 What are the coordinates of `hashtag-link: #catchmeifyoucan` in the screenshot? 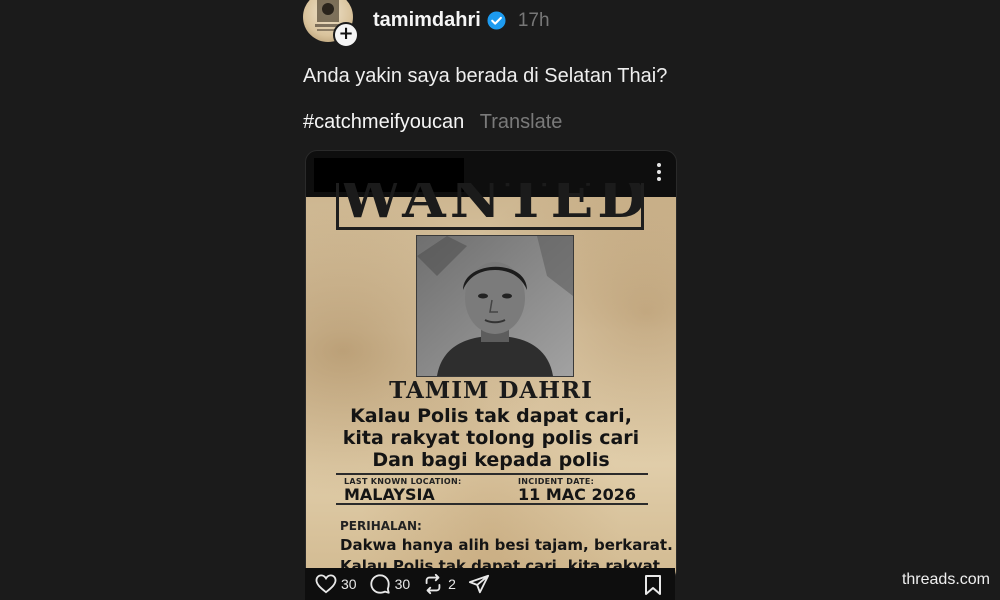 It's located at (383, 122).